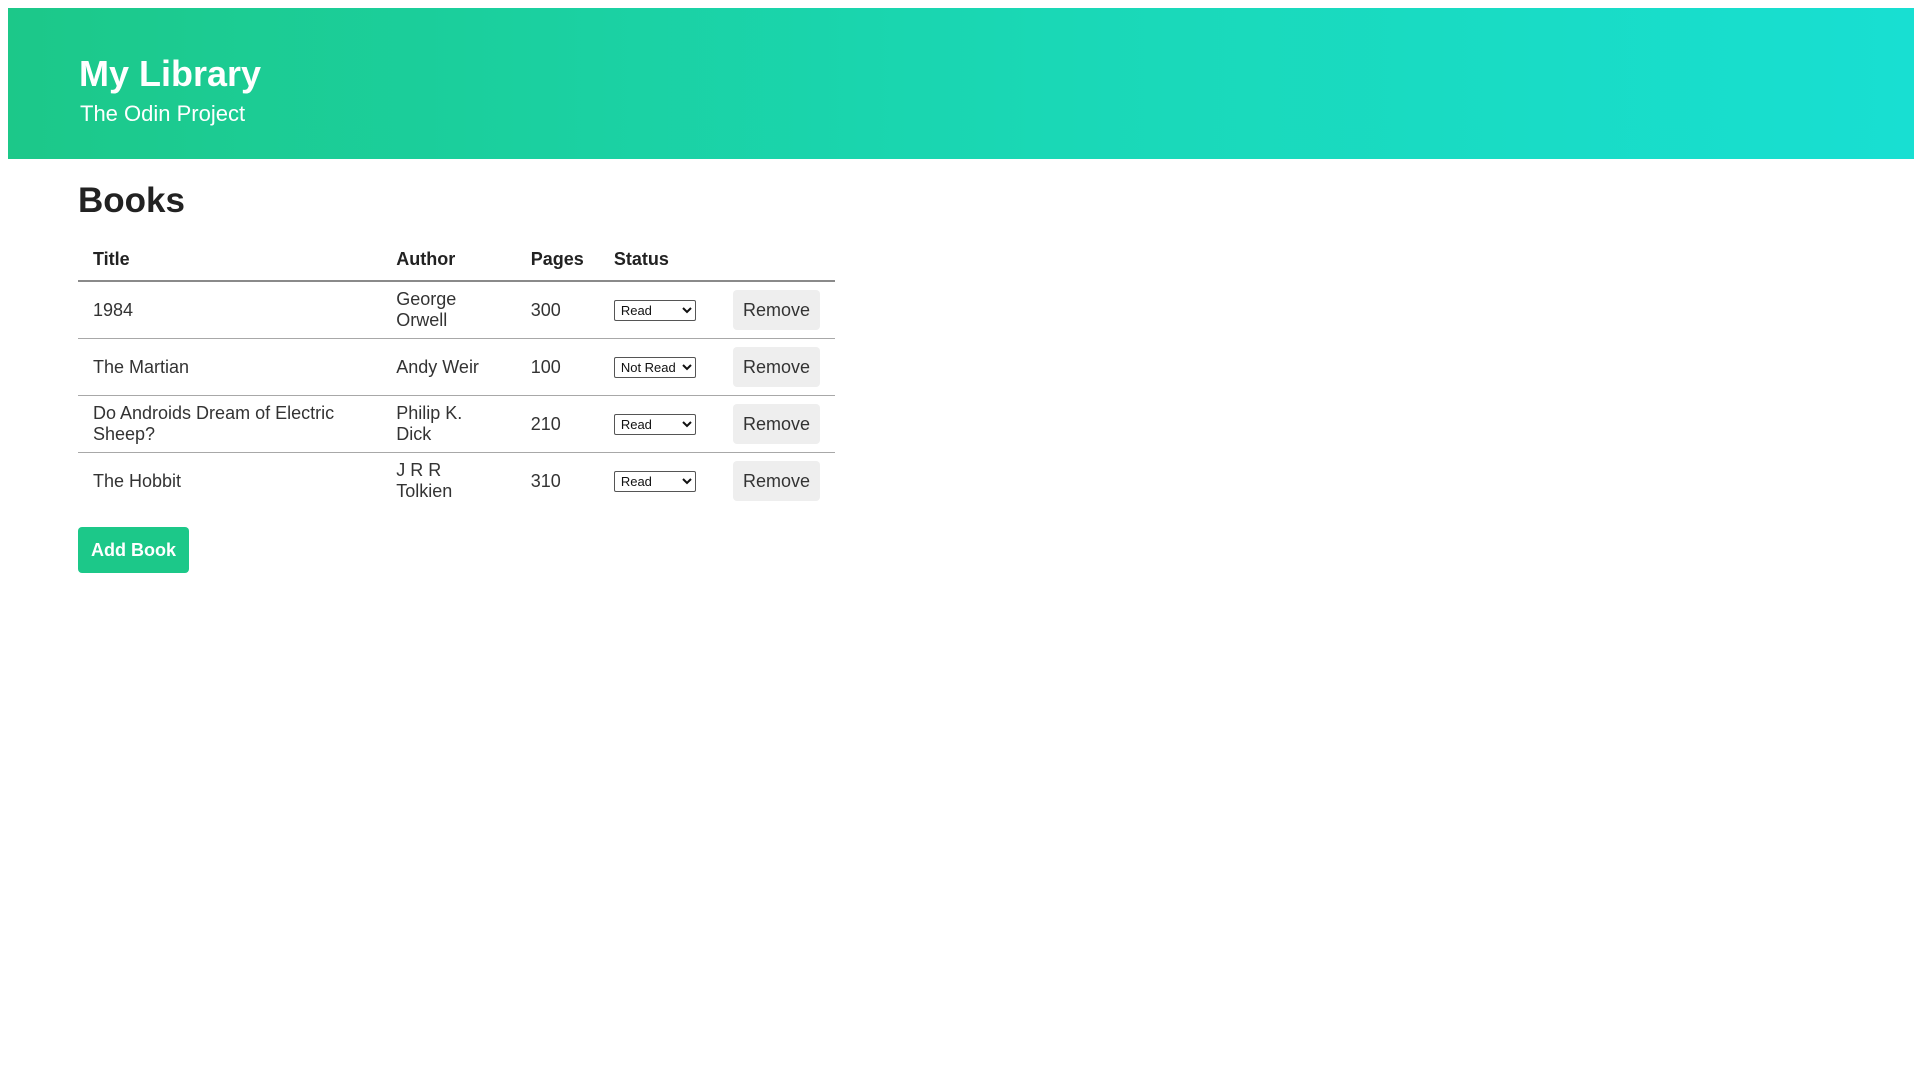 The height and width of the screenshot is (1080, 1918). Describe the element at coordinates (776, 264) in the screenshot. I see `column-header-actions` at that location.